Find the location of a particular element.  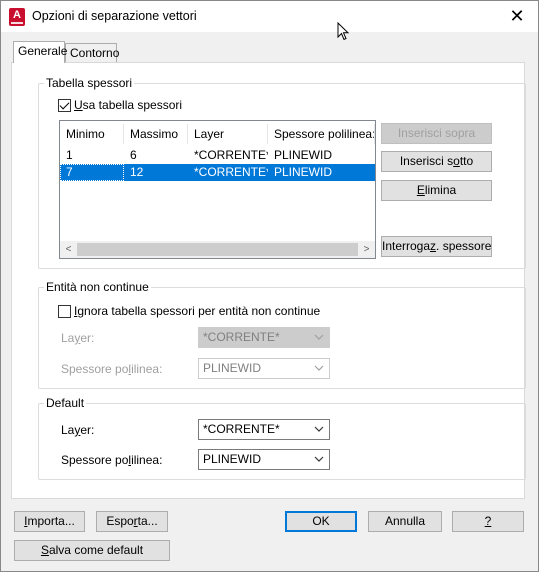

mouse-cursor-icon is located at coordinates (343, 31).